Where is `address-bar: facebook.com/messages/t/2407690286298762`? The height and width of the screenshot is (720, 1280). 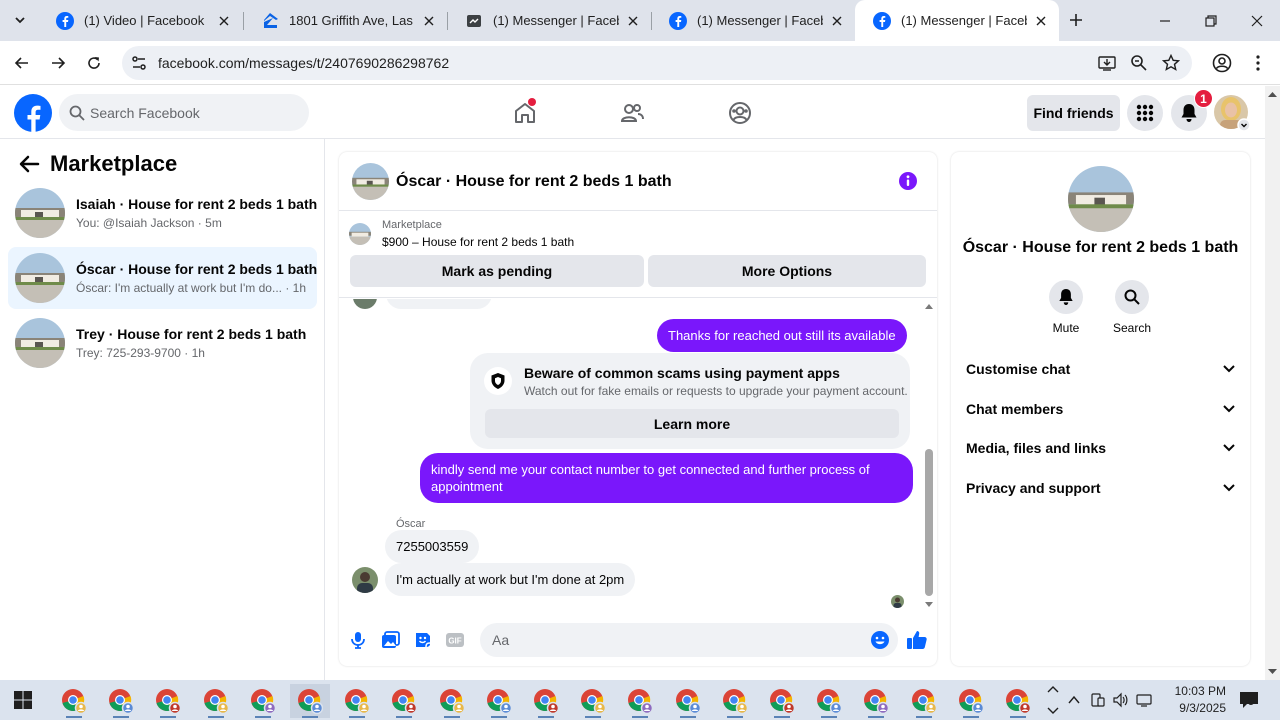
address-bar: facebook.com/messages/t/2407690286298762 is located at coordinates (657, 63).